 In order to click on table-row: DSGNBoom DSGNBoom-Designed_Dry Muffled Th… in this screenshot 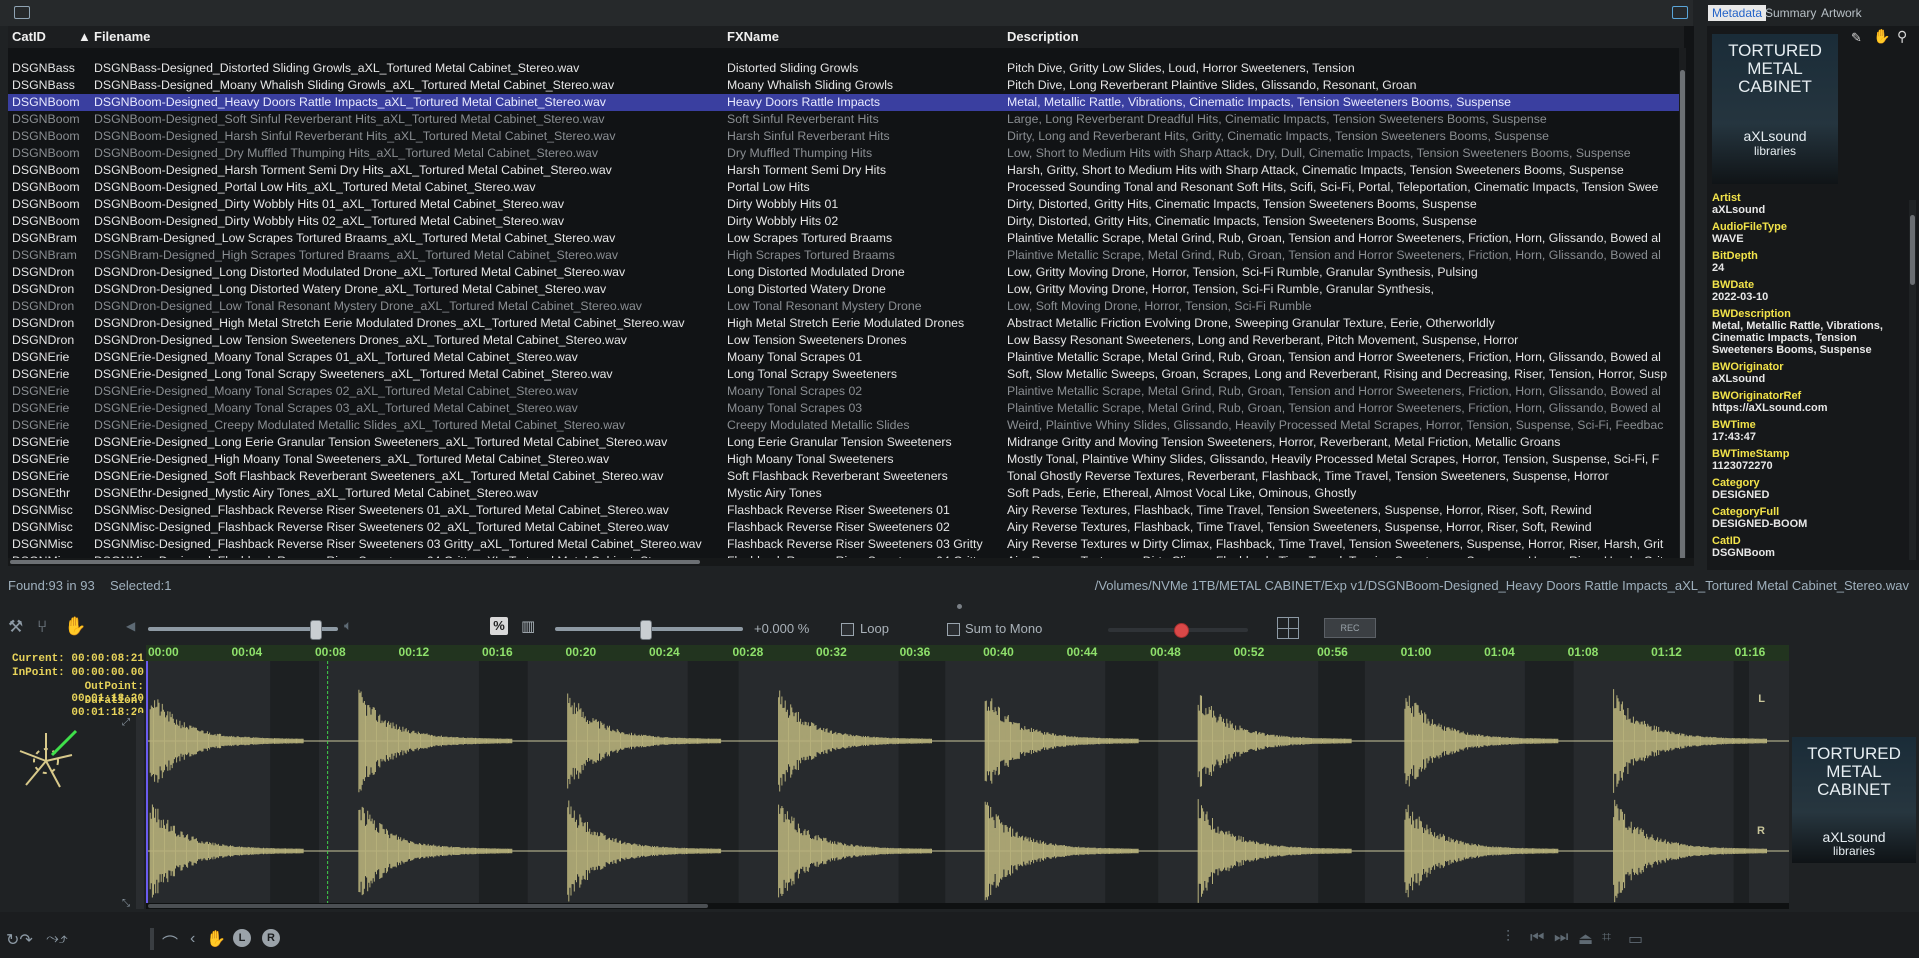, I will do `click(846, 153)`.